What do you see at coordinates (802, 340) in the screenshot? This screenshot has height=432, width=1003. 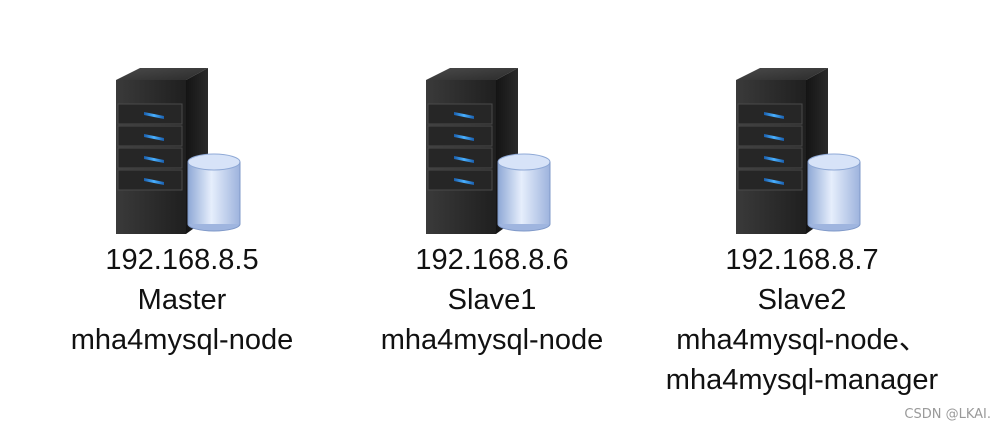 I see `node-software: mha4mysql-node、` at bounding box center [802, 340].